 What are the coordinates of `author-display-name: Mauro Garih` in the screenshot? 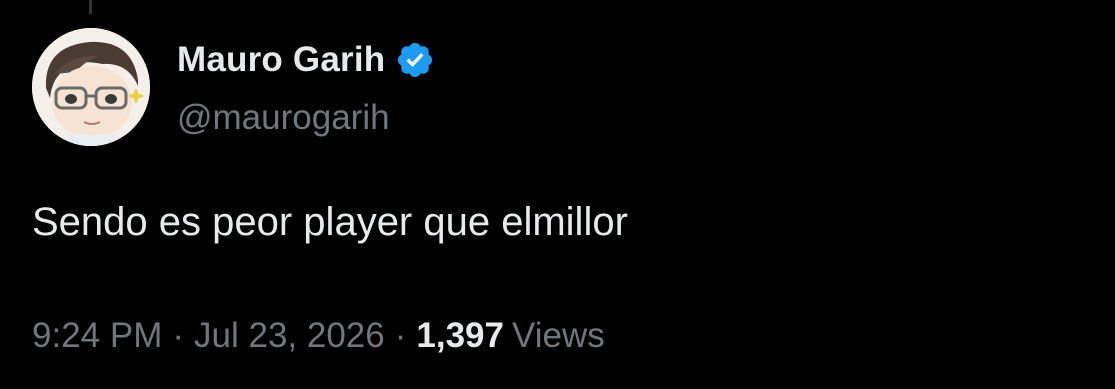 It's located at (281, 60).